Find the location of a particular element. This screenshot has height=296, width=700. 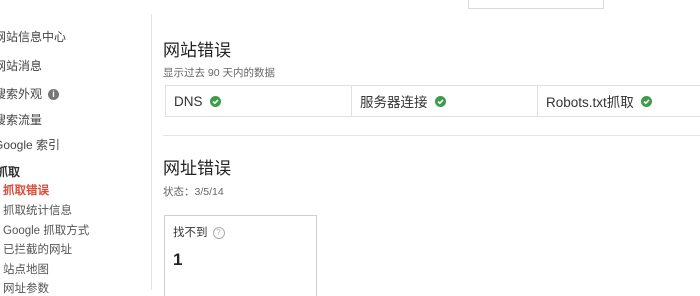

sidebar-item-blocked-urls: 已拦截的网址 is located at coordinates (37, 249).